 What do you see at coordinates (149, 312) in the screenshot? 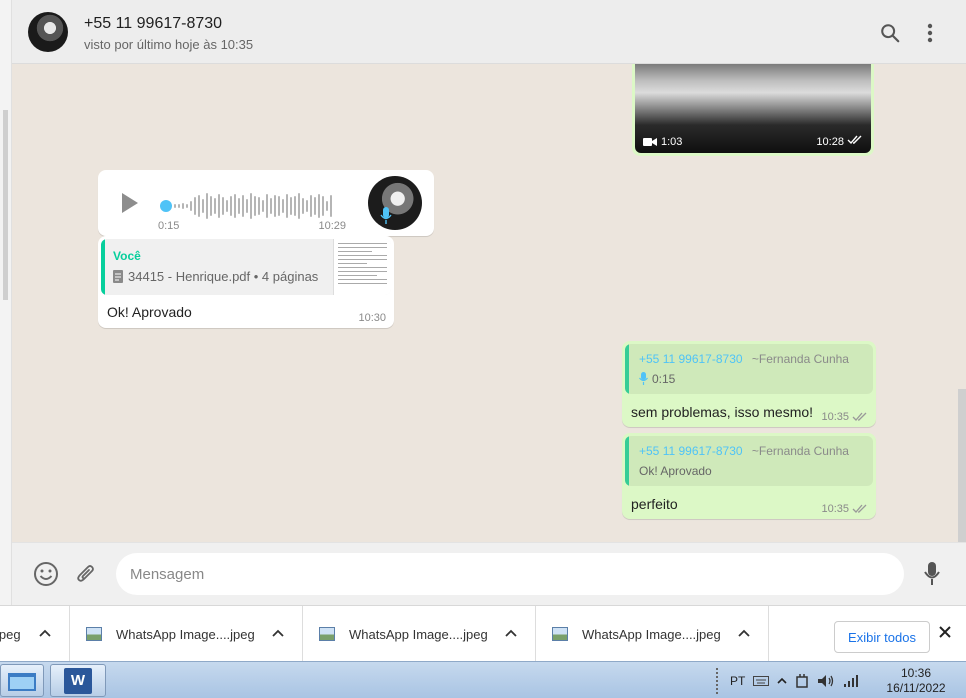
I see `message-text: Ok! Aprovado` at bounding box center [149, 312].